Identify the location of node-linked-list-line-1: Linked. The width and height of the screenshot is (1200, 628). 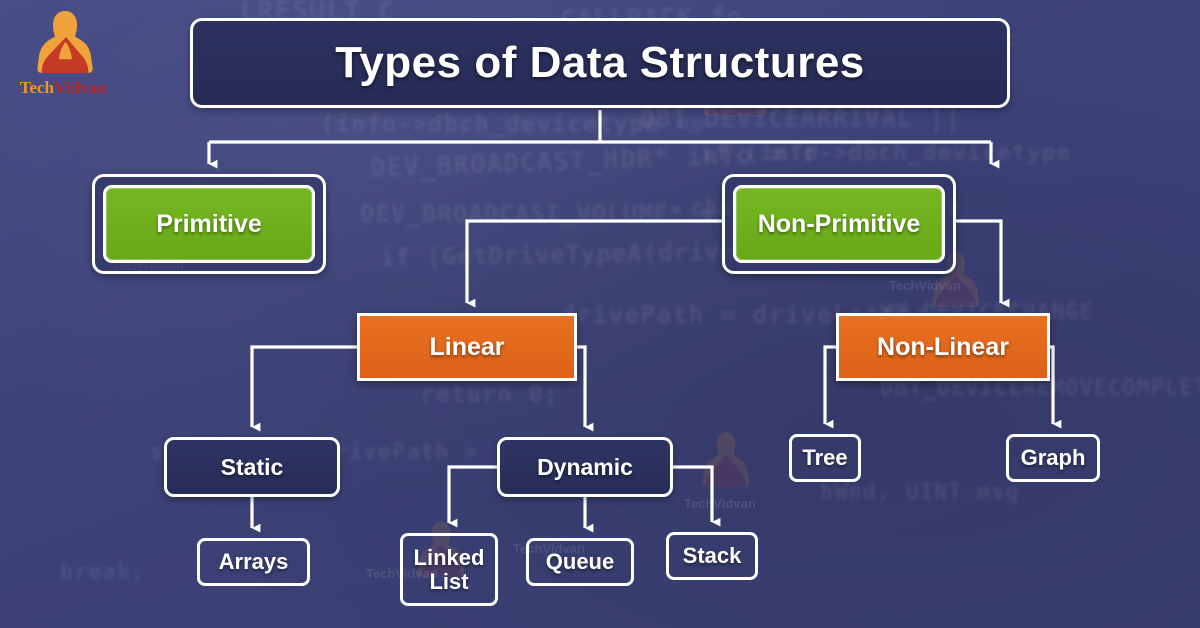
(449, 558).